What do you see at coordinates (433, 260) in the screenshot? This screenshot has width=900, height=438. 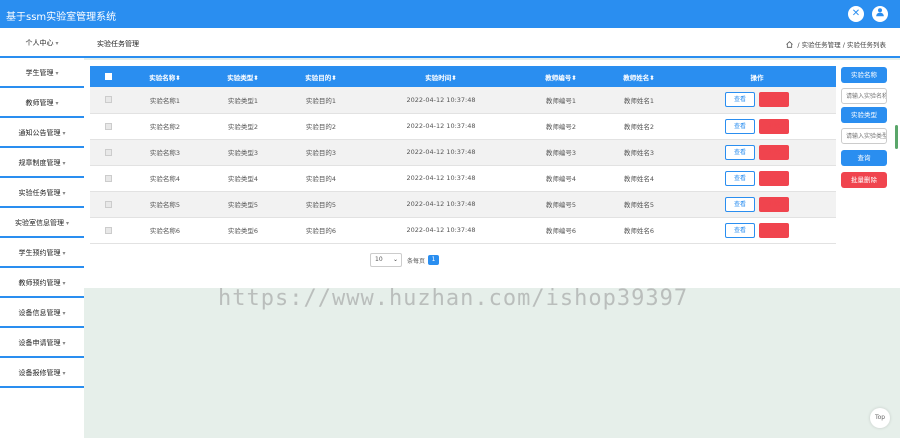 I see `page-number-current: 1` at bounding box center [433, 260].